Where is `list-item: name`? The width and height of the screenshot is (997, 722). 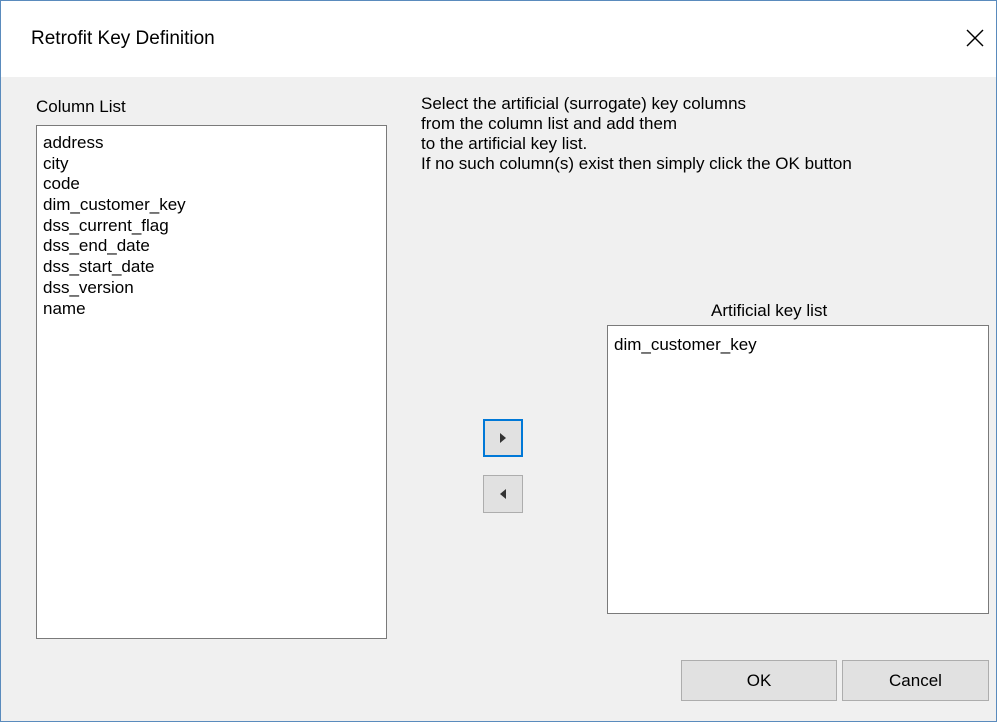
list-item: name is located at coordinates (211, 309).